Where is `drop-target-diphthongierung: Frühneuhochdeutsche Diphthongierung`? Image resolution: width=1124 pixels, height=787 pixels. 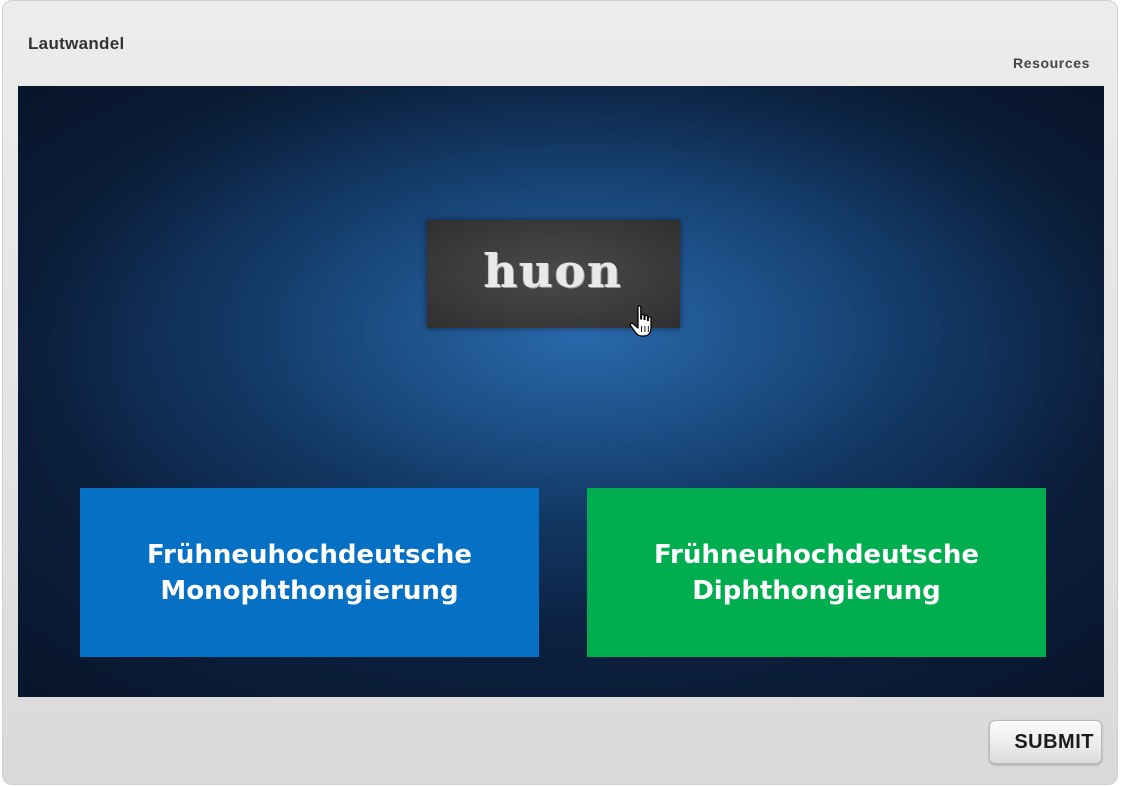
drop-target-diphthongierung: Frühneuhochdeutsche Diphthongierung is located at coordinates (816, 572).